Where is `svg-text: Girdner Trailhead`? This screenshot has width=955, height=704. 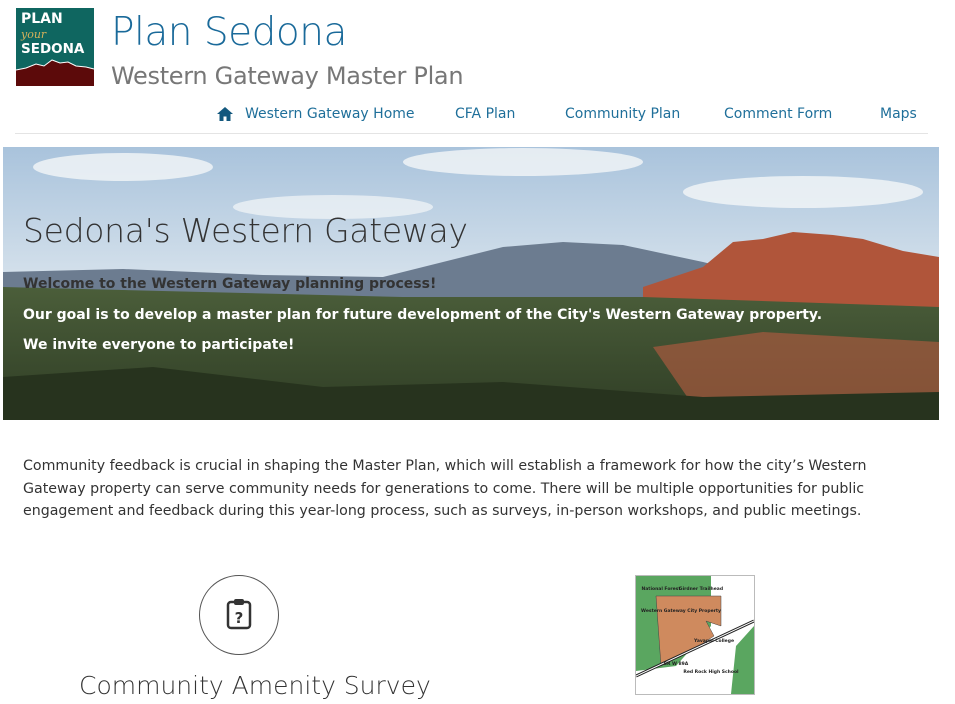
svg-text: Girdner Trailhead is located at coordinates (701, 589).